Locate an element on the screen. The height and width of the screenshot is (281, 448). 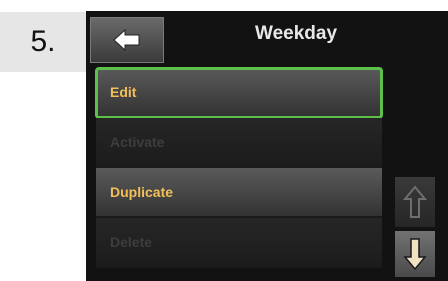
menu-item-label: Edit is located at coordinates (123, 92).